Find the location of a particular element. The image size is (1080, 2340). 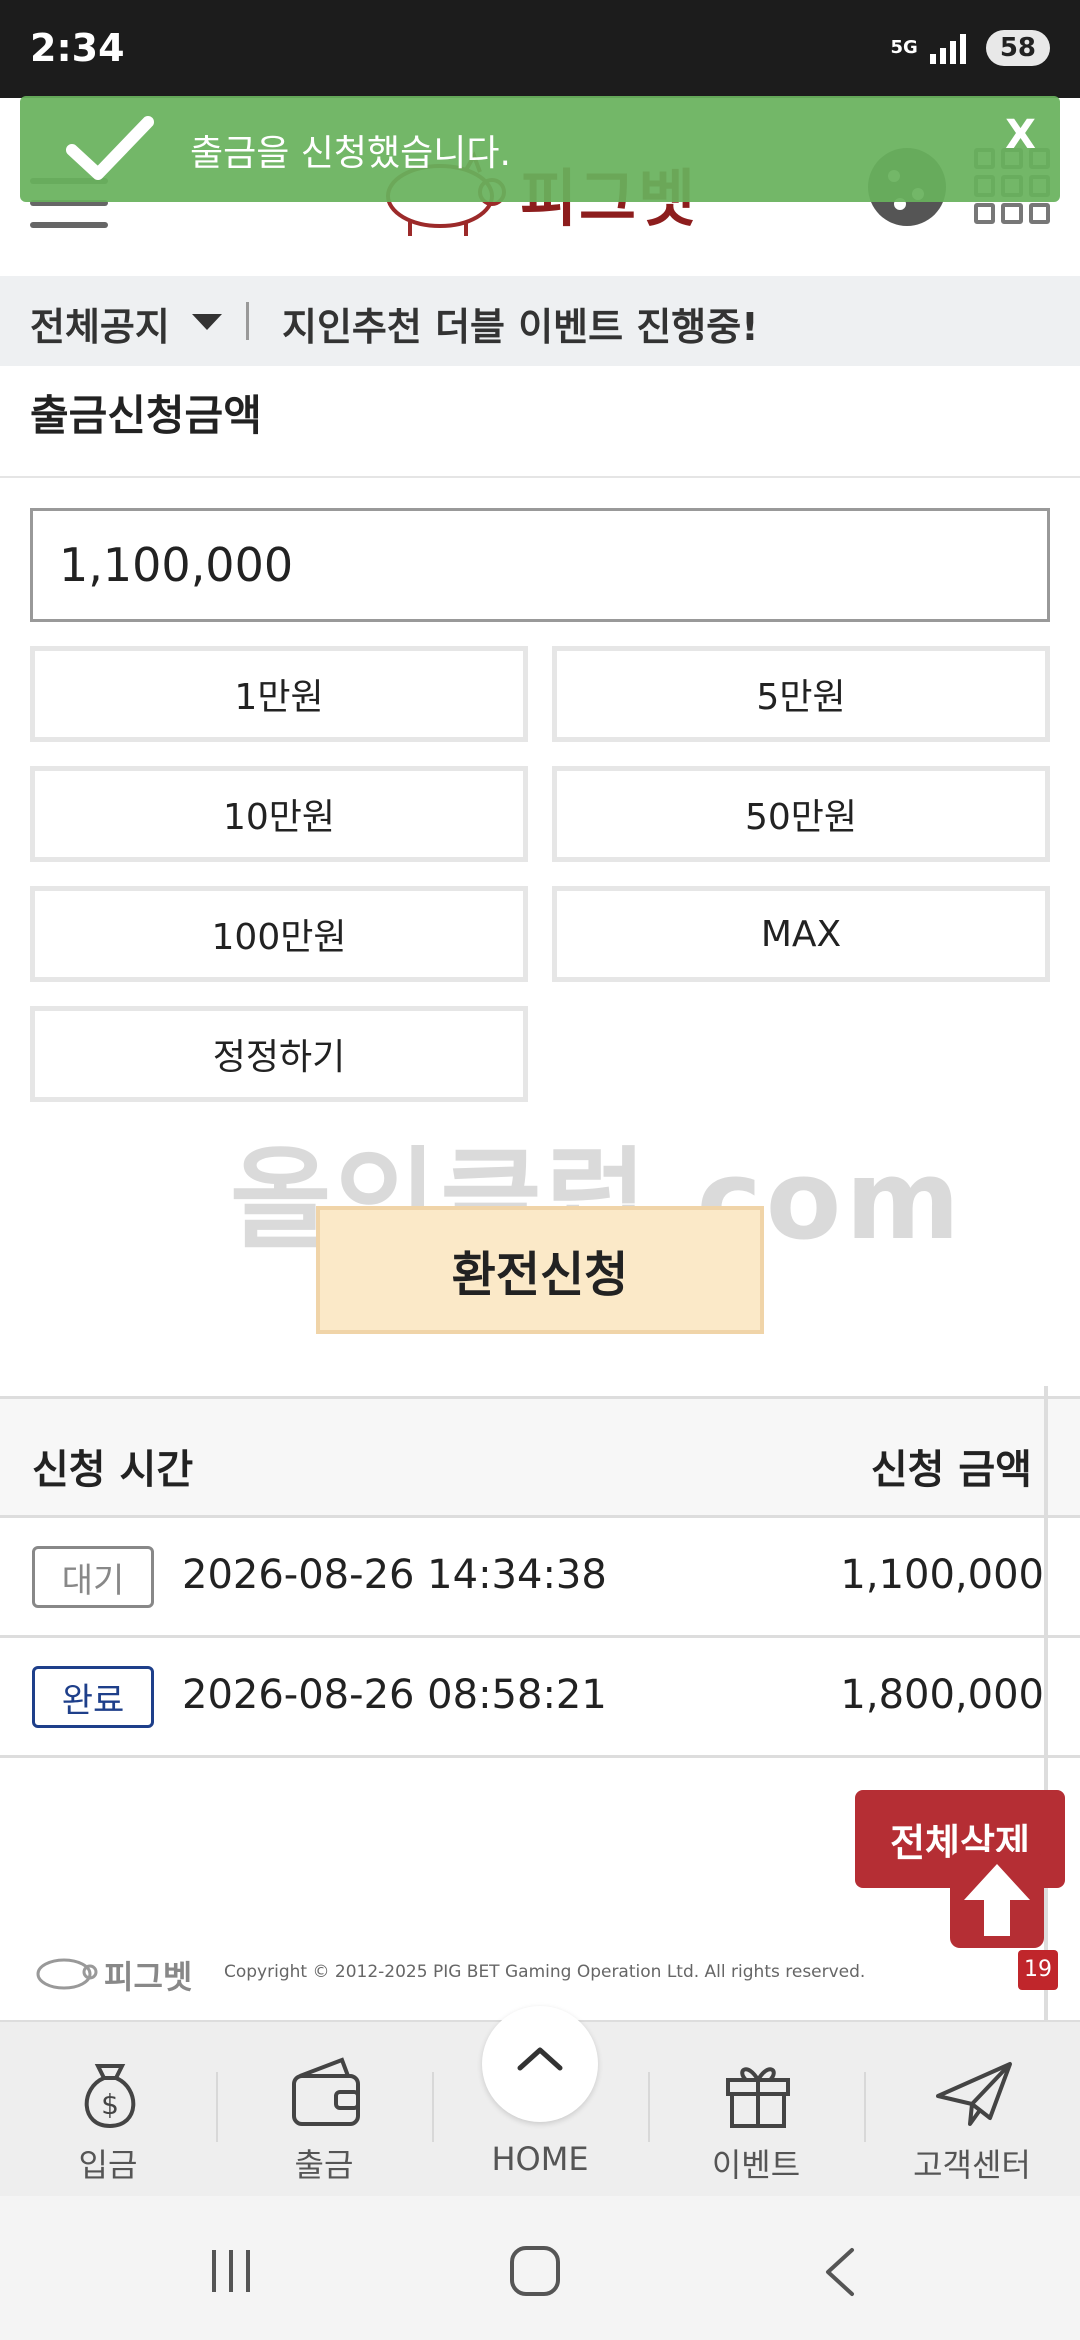

withdraw-title: 출금신청금액 is located at coordinates (146, 415).